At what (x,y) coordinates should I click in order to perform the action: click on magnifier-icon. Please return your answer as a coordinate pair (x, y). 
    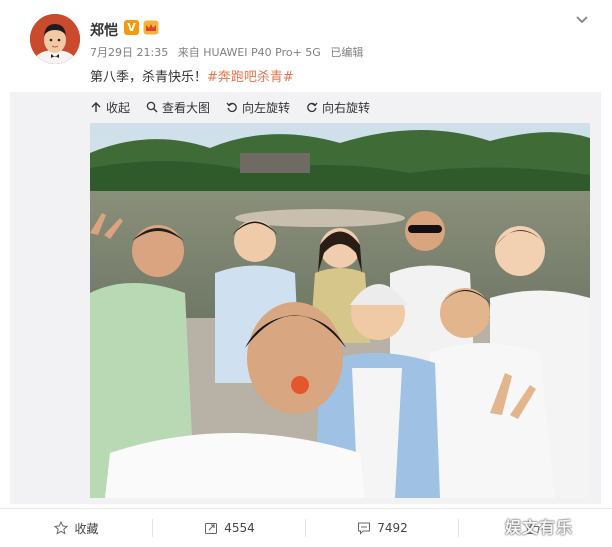
    Looking at the image, I should click on (152, 107).